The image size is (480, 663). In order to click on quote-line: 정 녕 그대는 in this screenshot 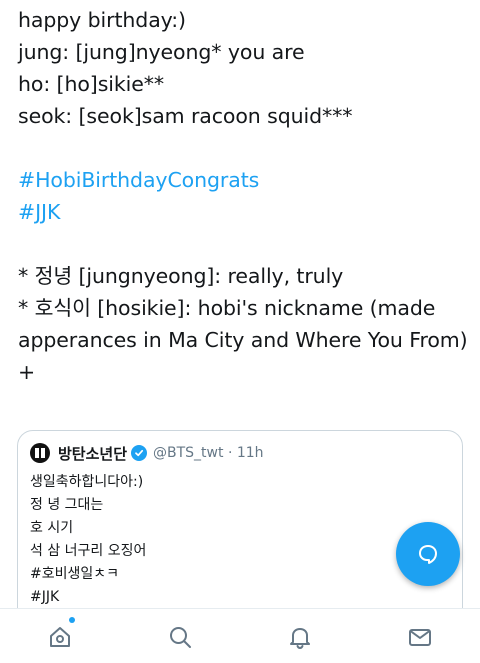, I will do `click(67, 505)`.